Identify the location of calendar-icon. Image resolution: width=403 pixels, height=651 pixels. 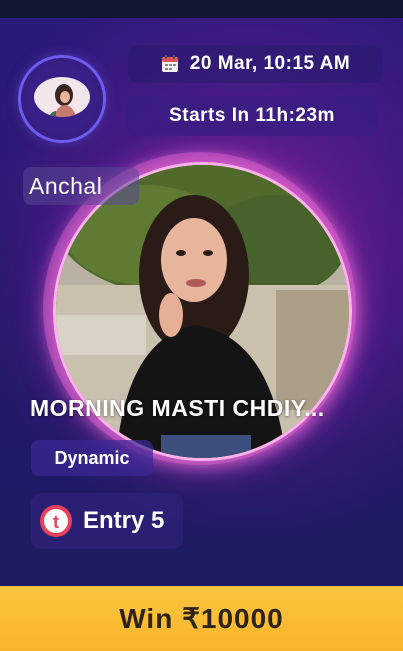
(169, 63).